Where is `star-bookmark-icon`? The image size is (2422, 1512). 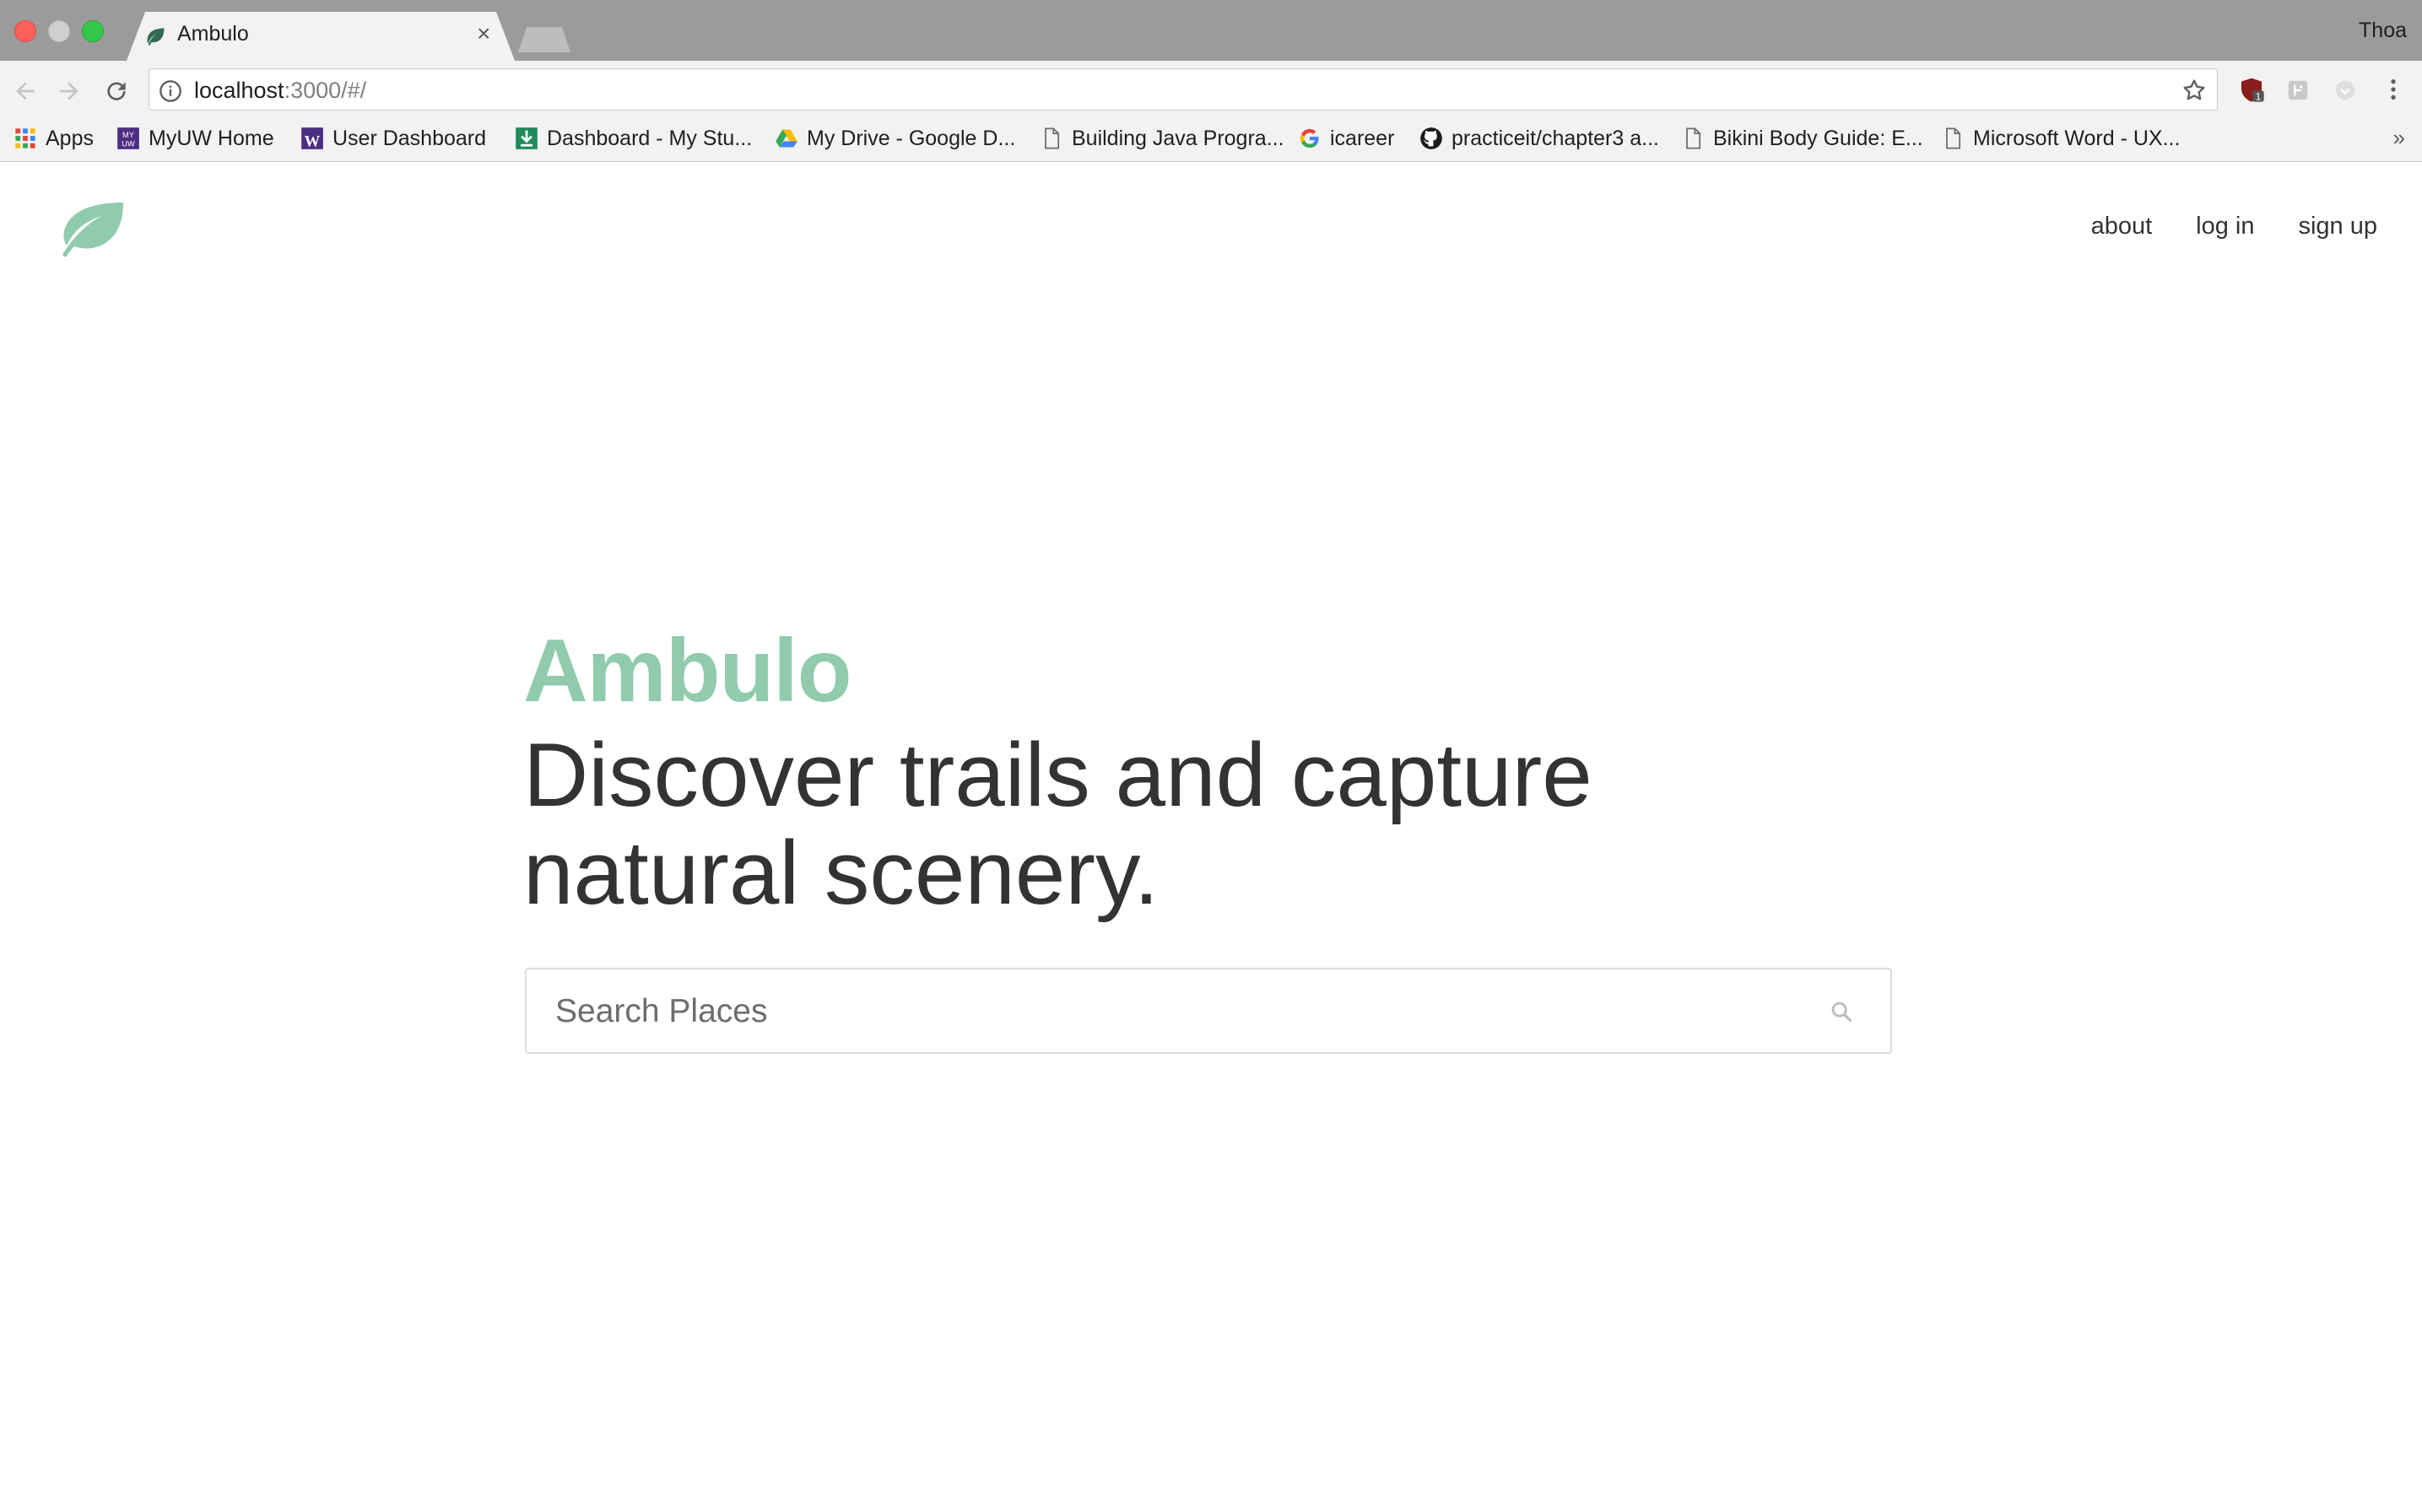 star-bookmark-icon is located at coordinates (2194, 90).